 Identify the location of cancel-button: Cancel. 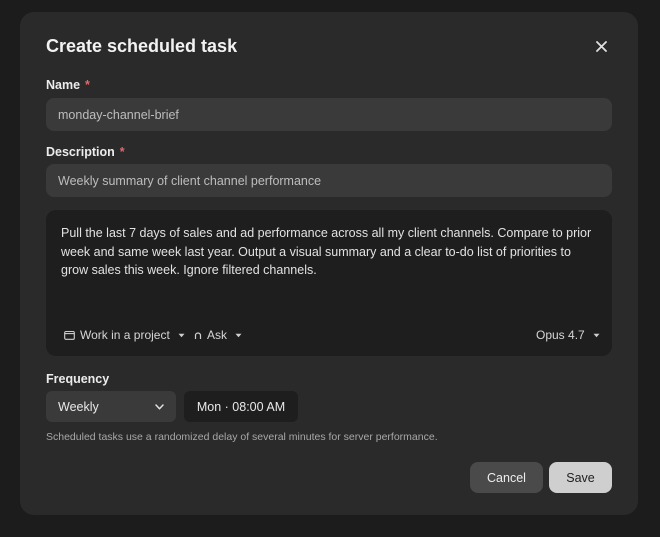
(506, 477).